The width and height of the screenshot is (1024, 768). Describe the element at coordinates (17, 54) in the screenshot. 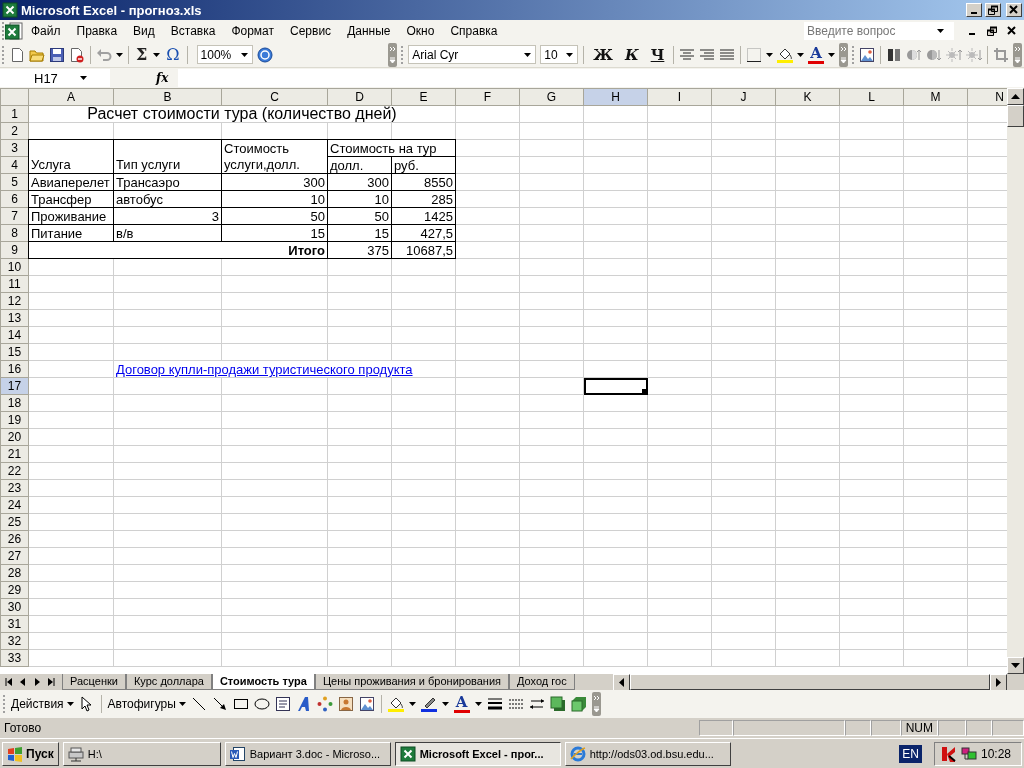

I see `new-document-icon` at that location.